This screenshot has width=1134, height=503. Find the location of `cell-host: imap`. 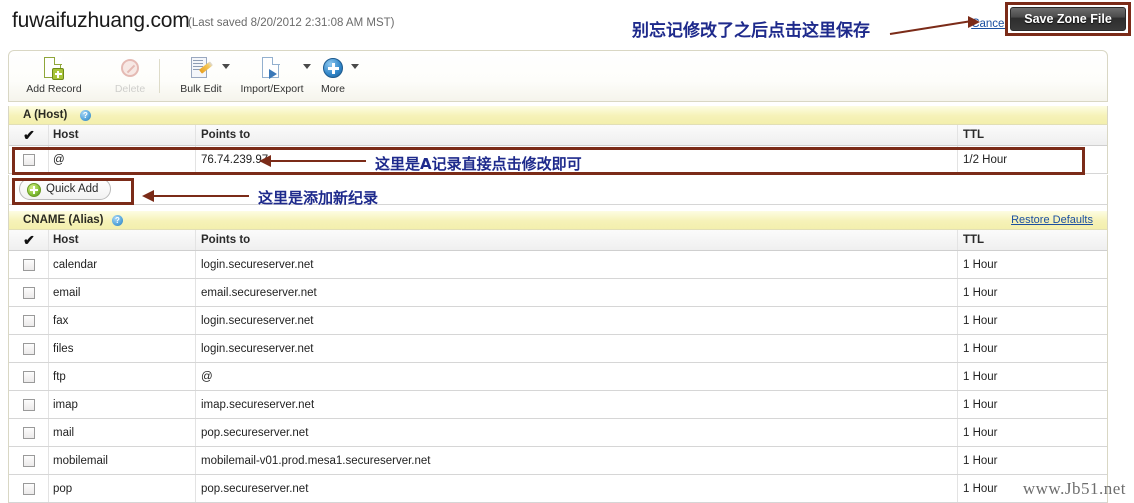

cell-host: imap is located at coordinates (124, 404).